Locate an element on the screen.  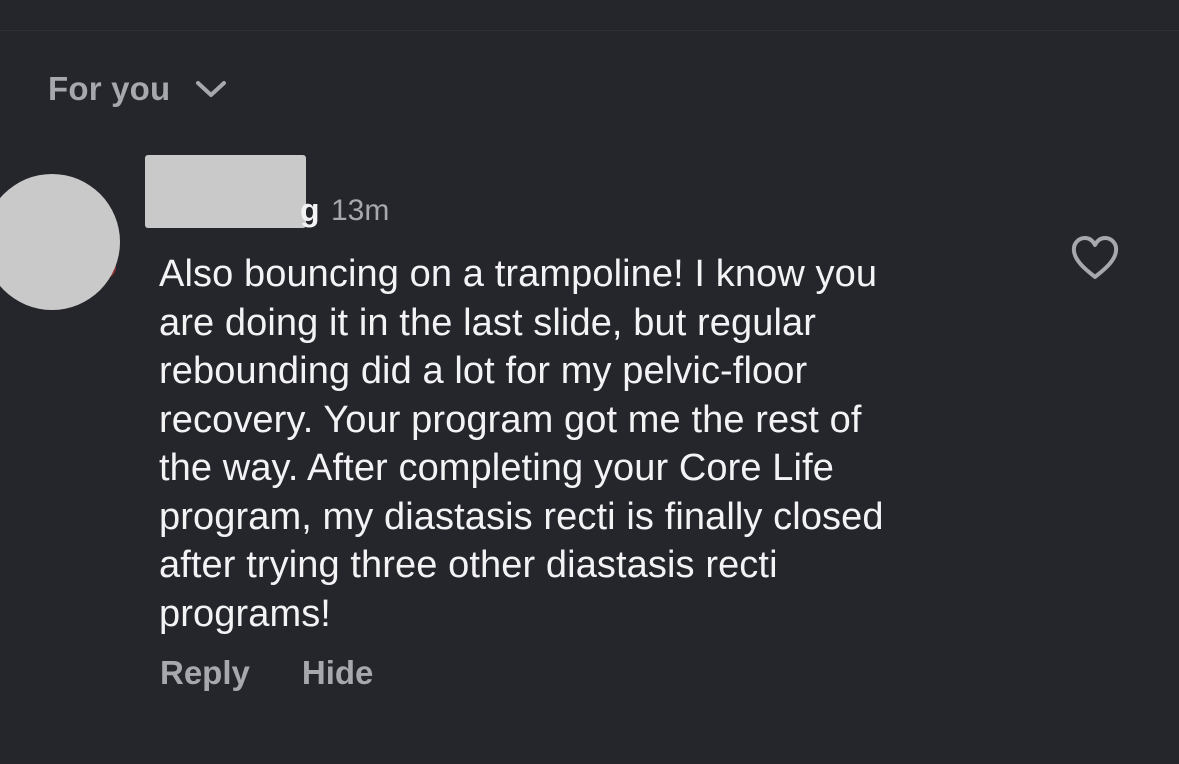
heart-outline-icon is located at coordinates (1095, 257).